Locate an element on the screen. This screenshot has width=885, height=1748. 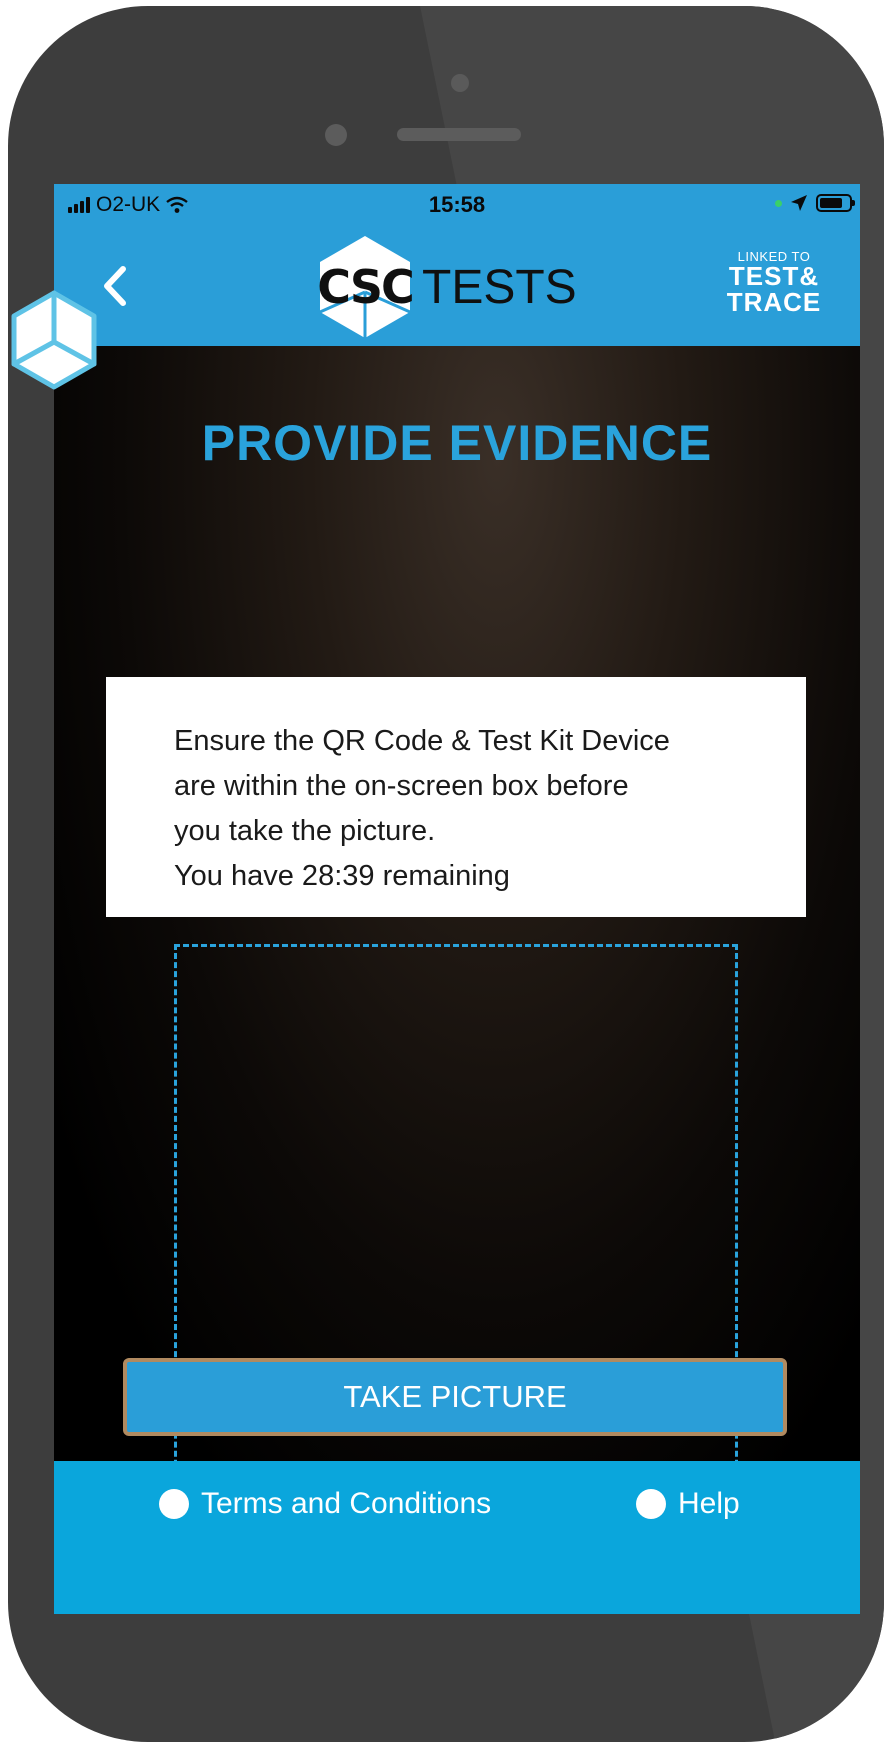
terms-link: Terms and Conditions is located at coordinates (325, 1504).